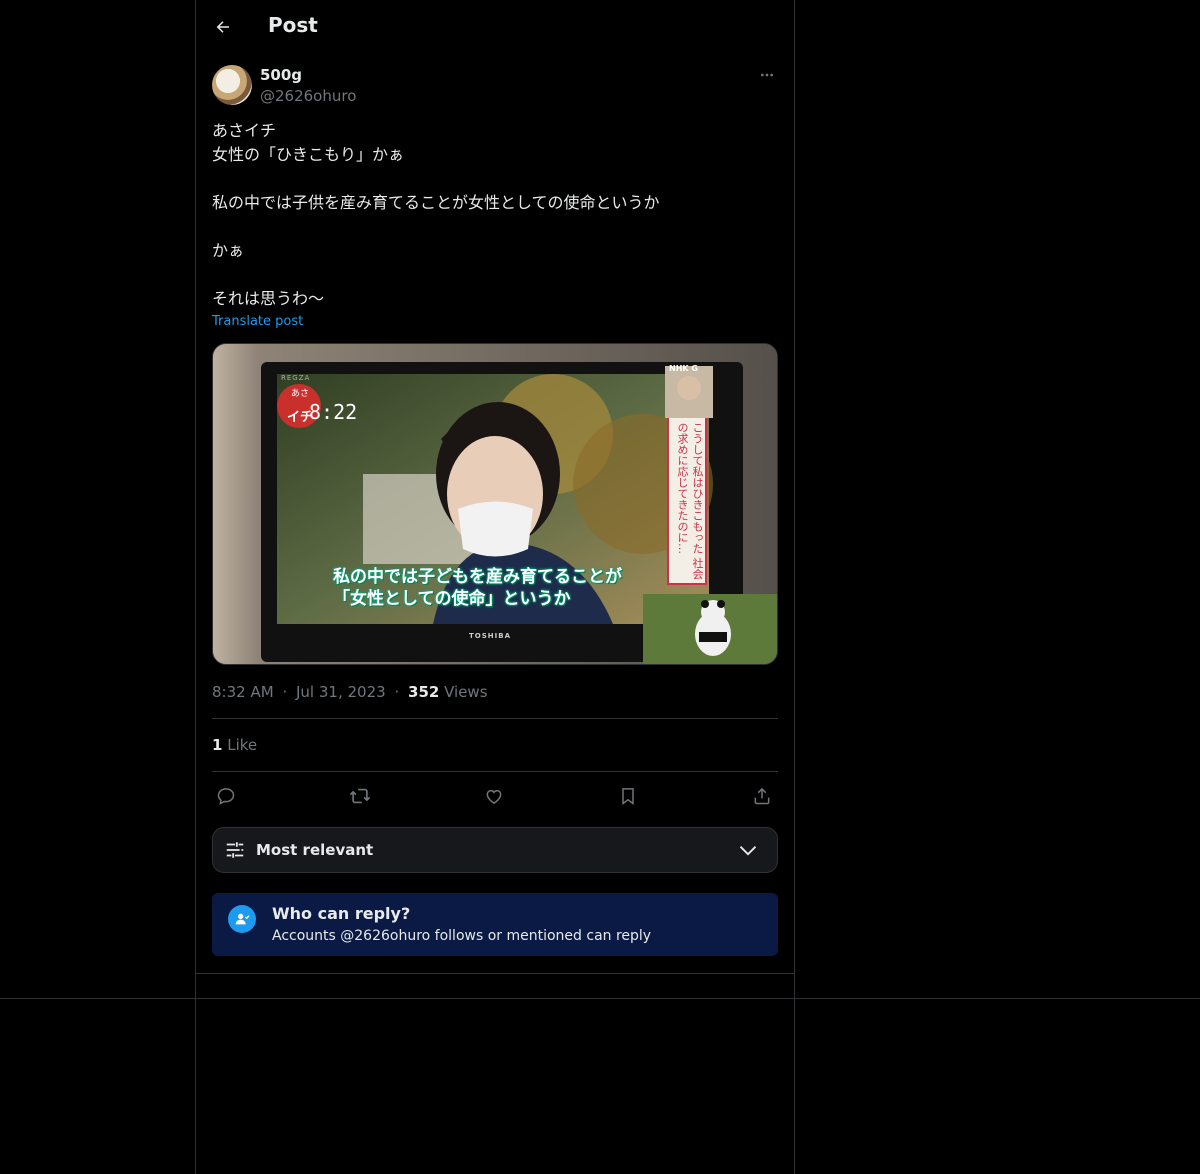 This screenshot has width=1200, height=1174. Describe the element at coordinates (296, 378) in the screenshot. I see `tv-brand-top: REGZA` at that location.